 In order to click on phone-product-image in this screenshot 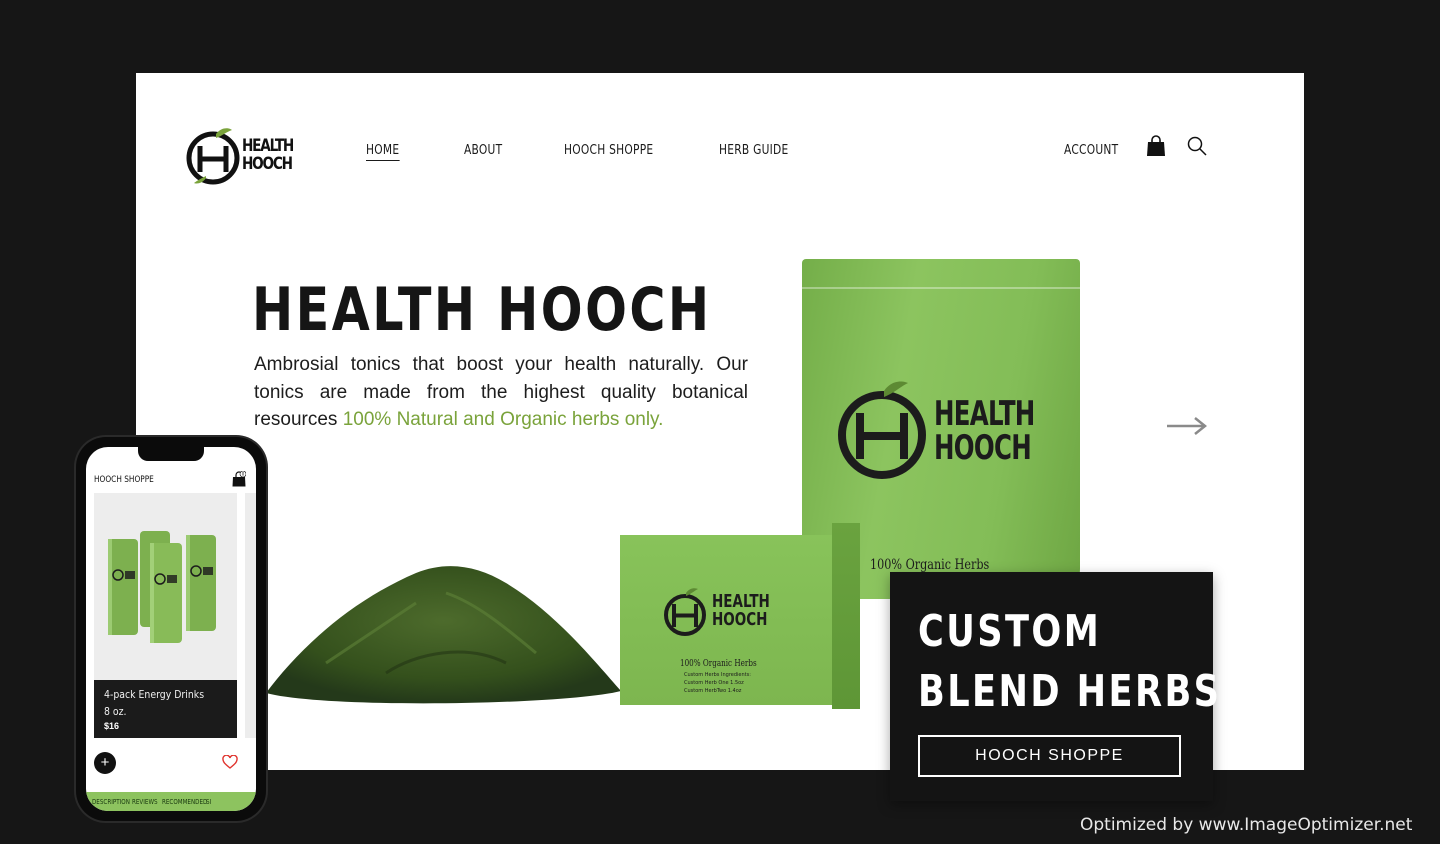, I will do `click(165, 586)`.